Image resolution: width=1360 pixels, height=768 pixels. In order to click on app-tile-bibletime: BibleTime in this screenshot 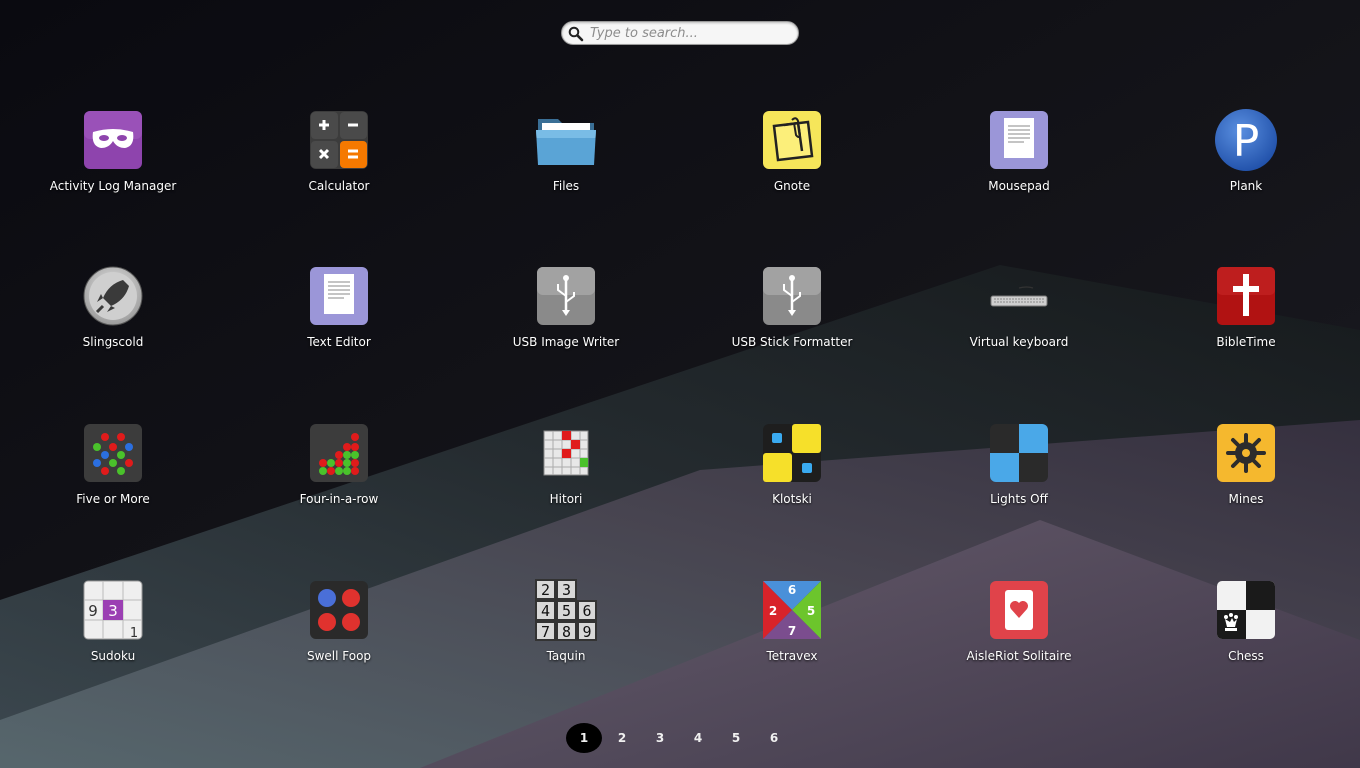, I will do `click(1246, 319)`.